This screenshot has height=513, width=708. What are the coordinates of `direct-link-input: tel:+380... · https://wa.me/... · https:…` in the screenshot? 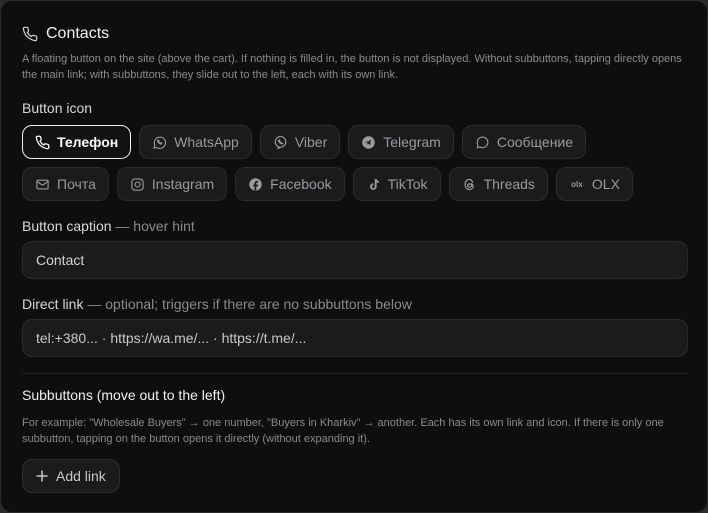 It's located at (355, 338).